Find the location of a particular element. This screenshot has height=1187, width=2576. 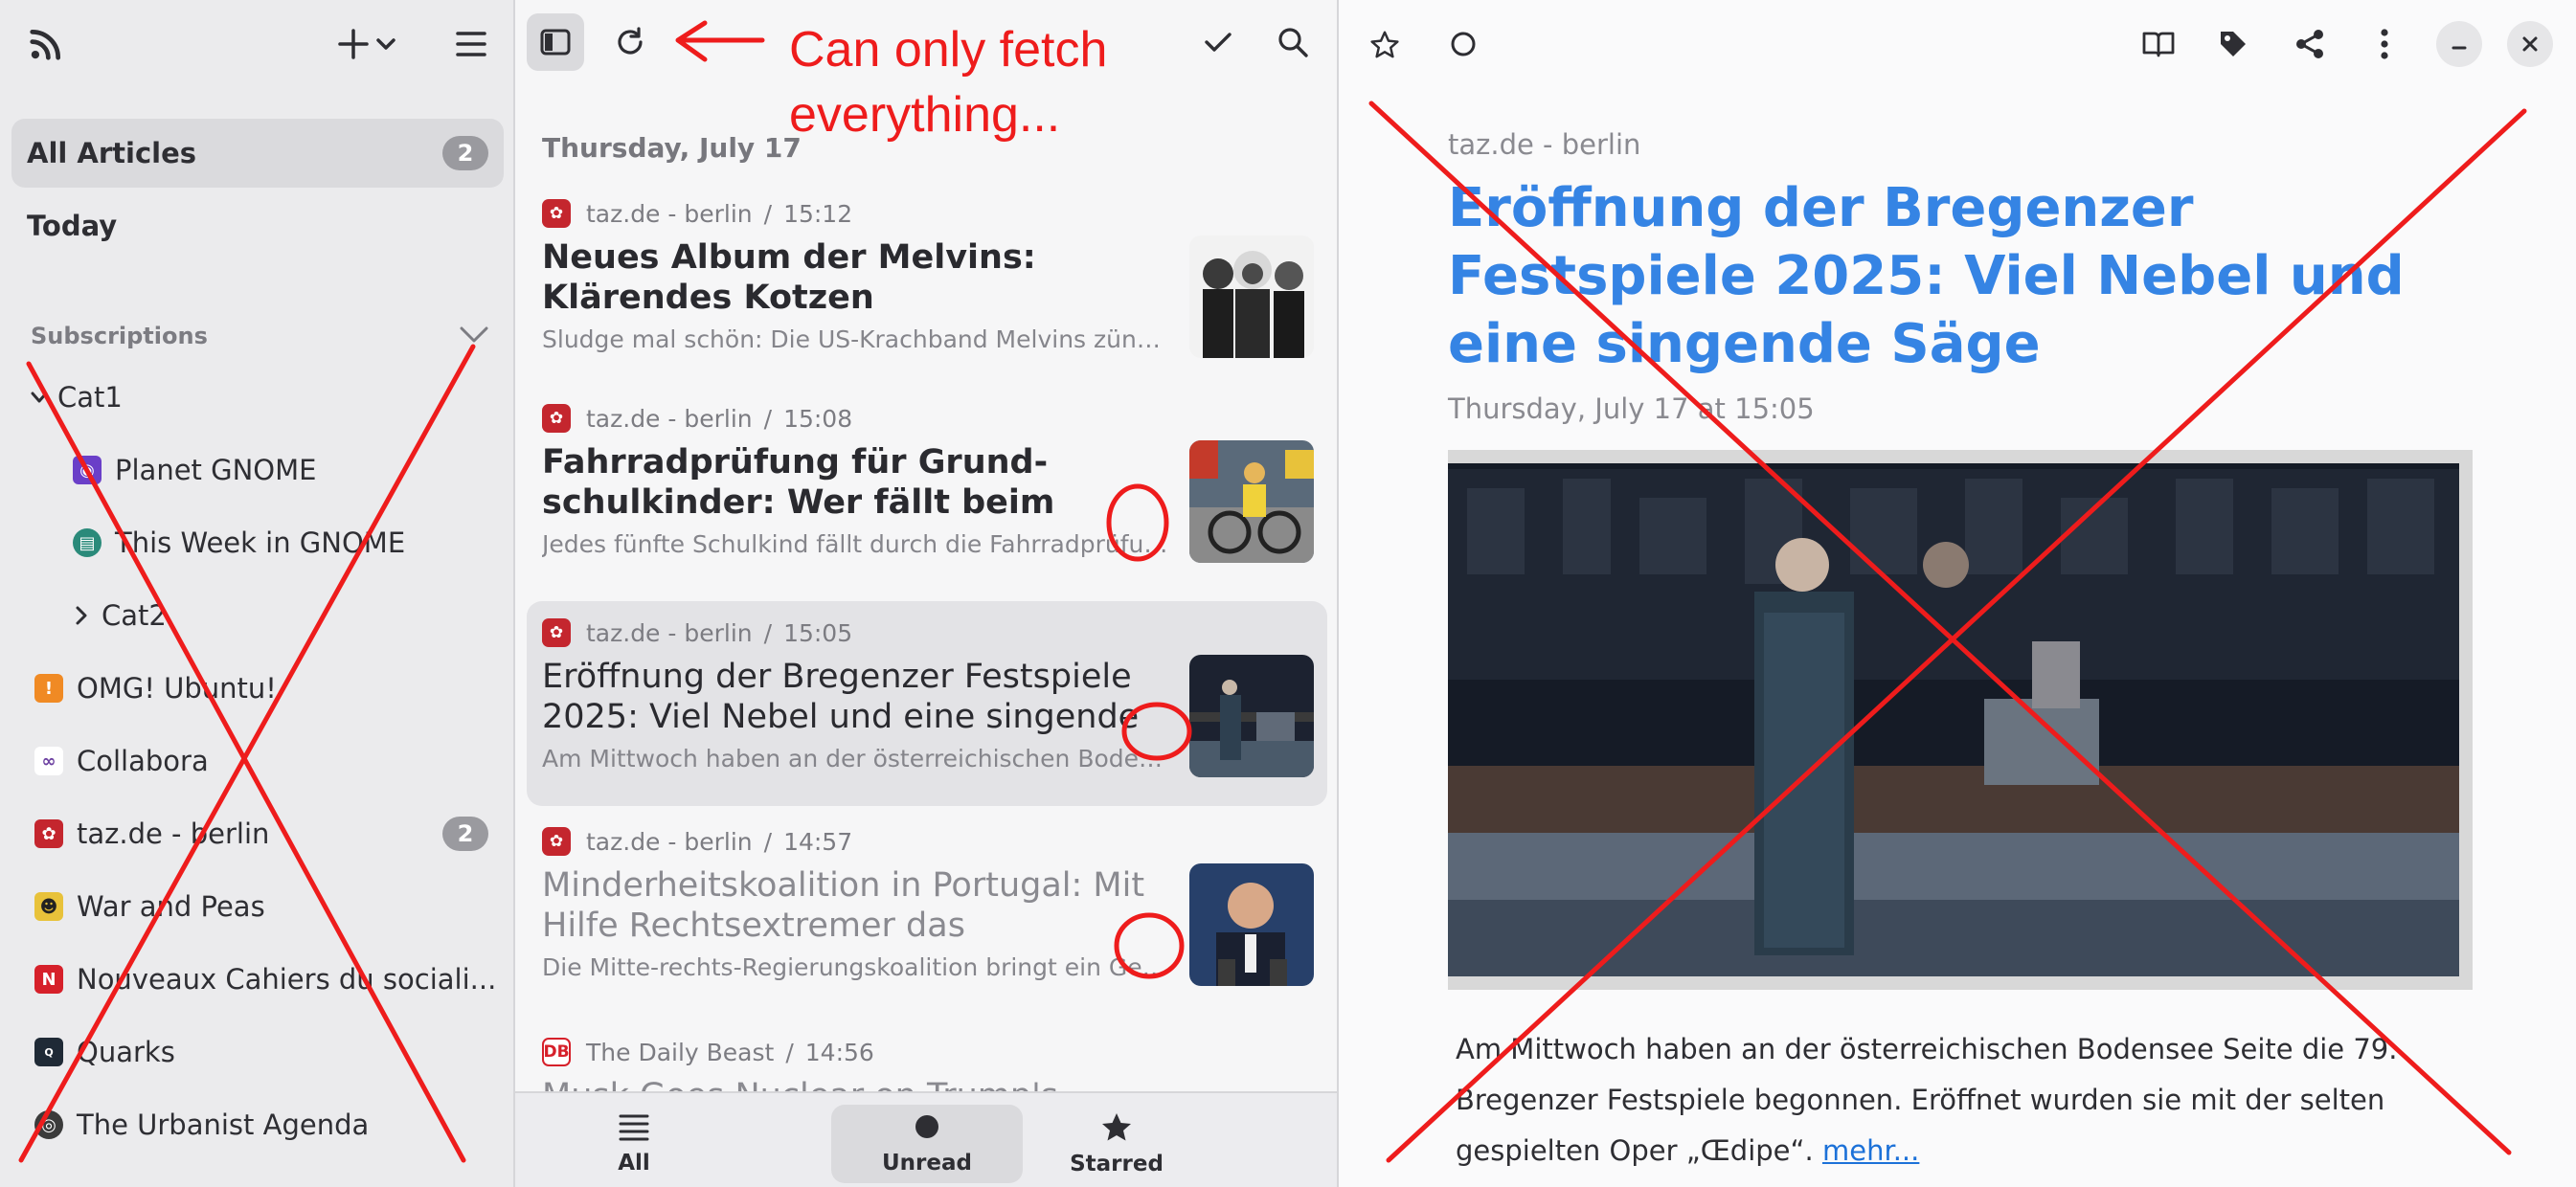

tab-label: All is located at coordinates (634, 1163).